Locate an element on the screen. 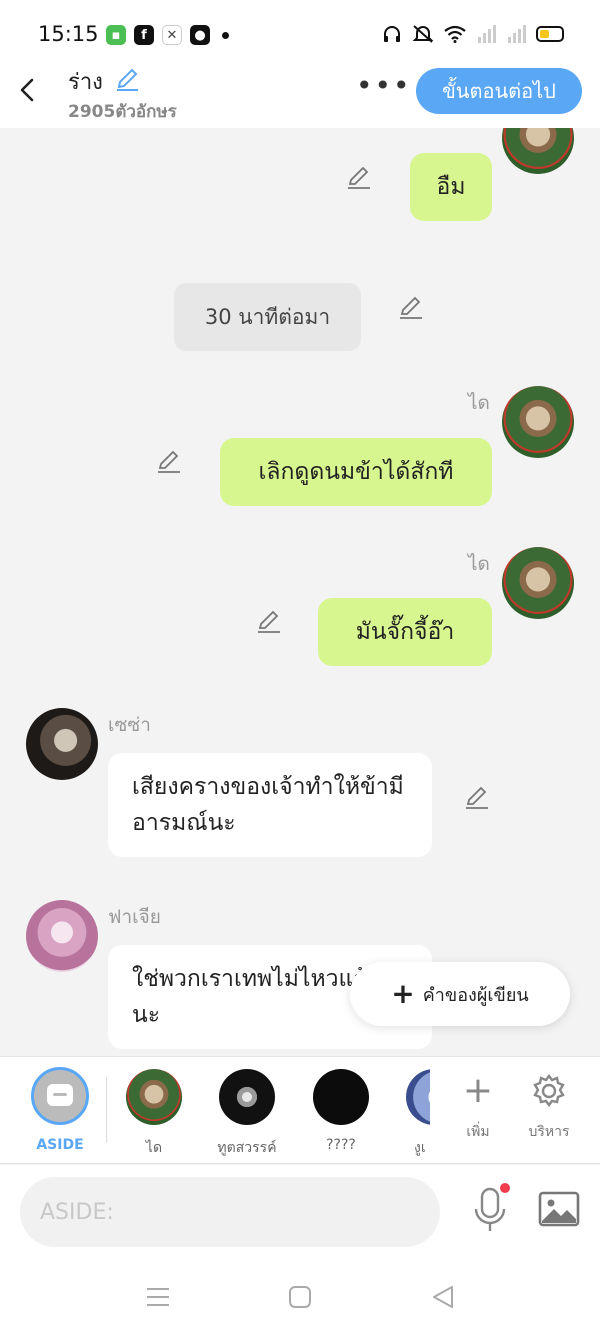 The width and height of the screenshot is (600, 1333). character-label: ทูตสวรรค์ is located at coordinates (247, 1148).